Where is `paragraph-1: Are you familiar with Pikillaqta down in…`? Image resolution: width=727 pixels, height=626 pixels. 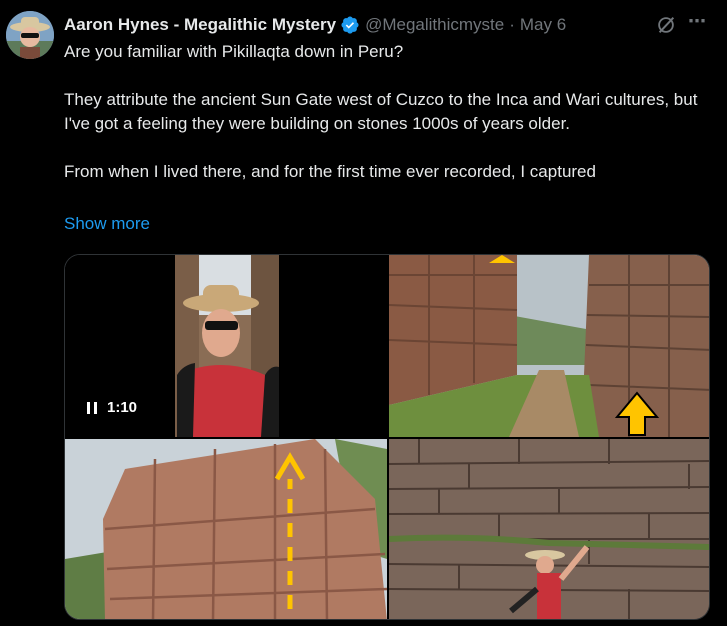 paragraph-1: Are you familiar with Pikillaqta down in… is located at coordinates (234, 51).